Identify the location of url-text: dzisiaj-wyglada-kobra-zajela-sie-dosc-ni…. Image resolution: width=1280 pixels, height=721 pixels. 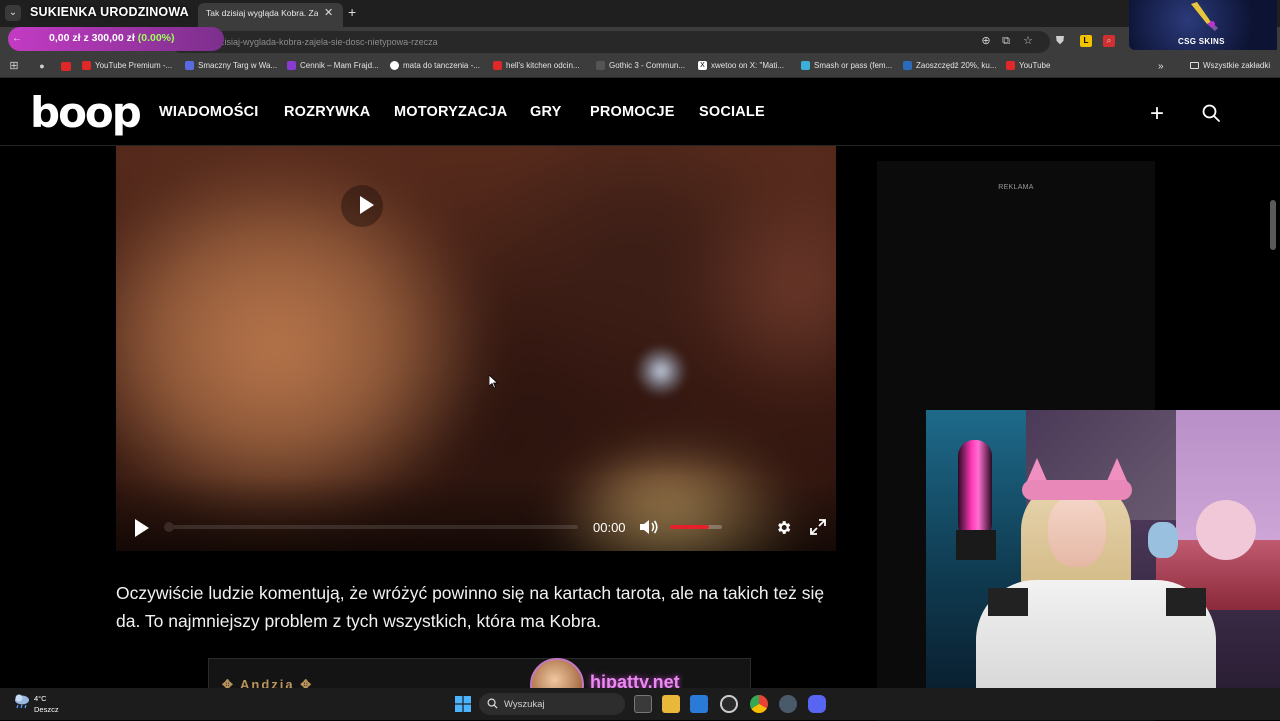
(326, 42).